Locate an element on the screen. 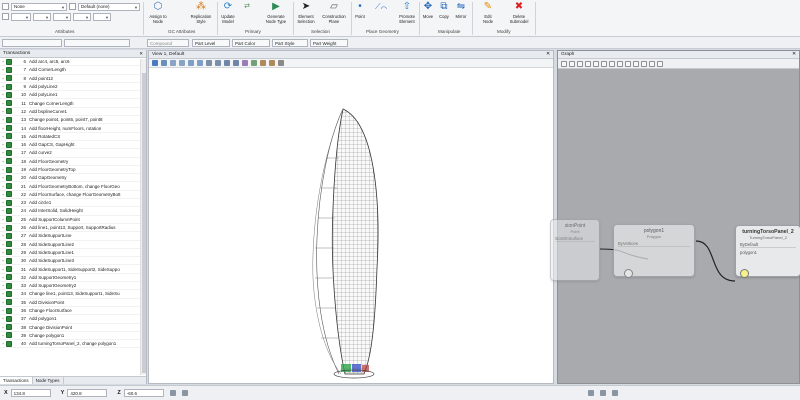  transaction-row: +10 Add polyLine1 is located at coordinates (73, 95).